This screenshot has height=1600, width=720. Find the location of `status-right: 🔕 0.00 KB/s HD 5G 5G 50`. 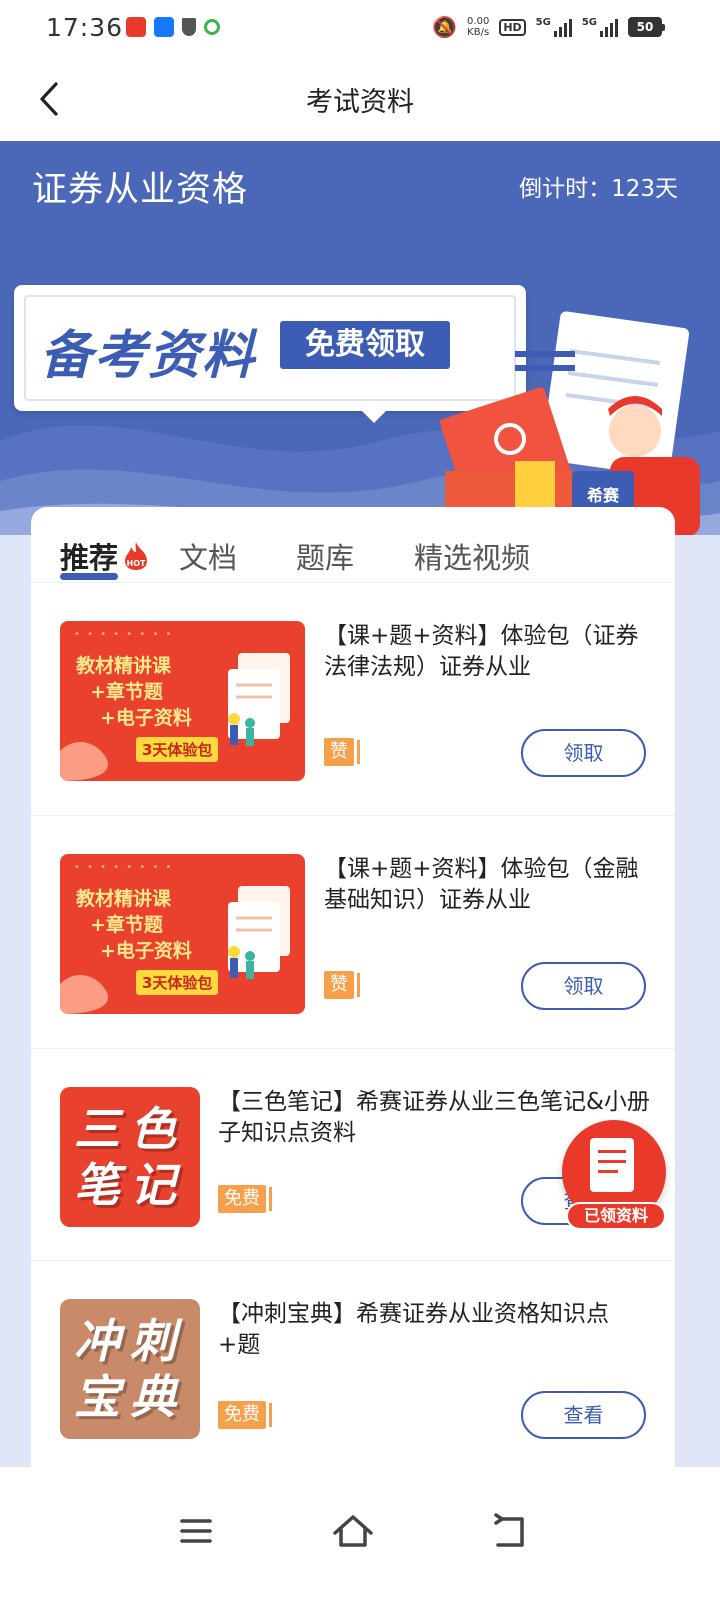

status-right: 🔕 0.00 KB/s HD 5G 5G 50 is located at coordinates (548, 27).